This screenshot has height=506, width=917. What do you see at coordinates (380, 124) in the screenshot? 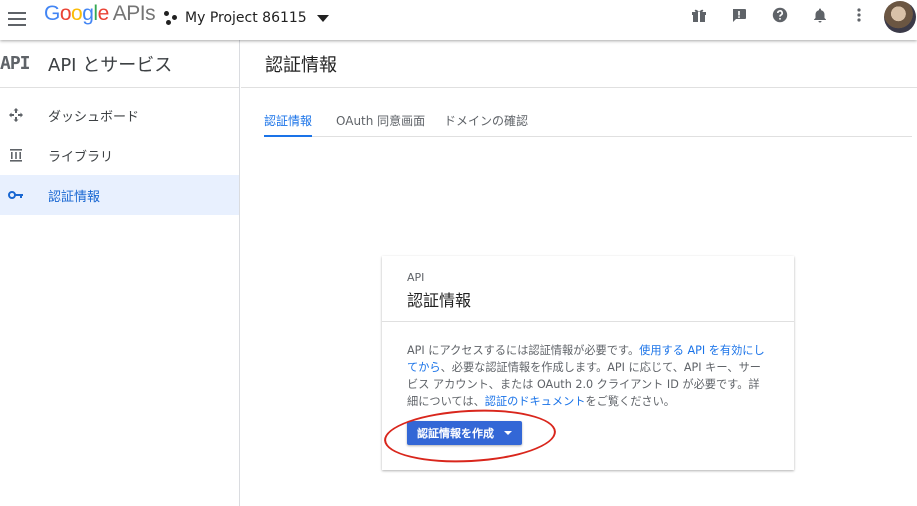
I see `tab-oauth-consent: OAuth 同意画面` at bounding box center [380, 124].